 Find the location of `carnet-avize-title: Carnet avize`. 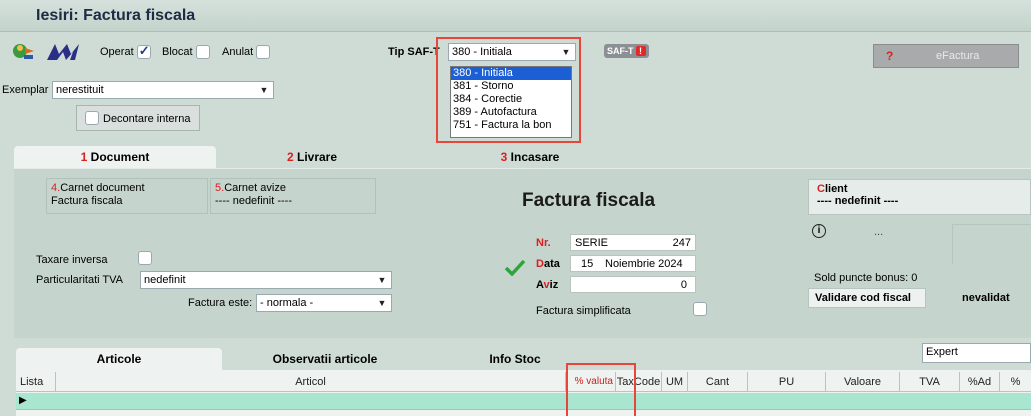

carnet-avize-title: Carnet avize is located at coordinates (255, 188).